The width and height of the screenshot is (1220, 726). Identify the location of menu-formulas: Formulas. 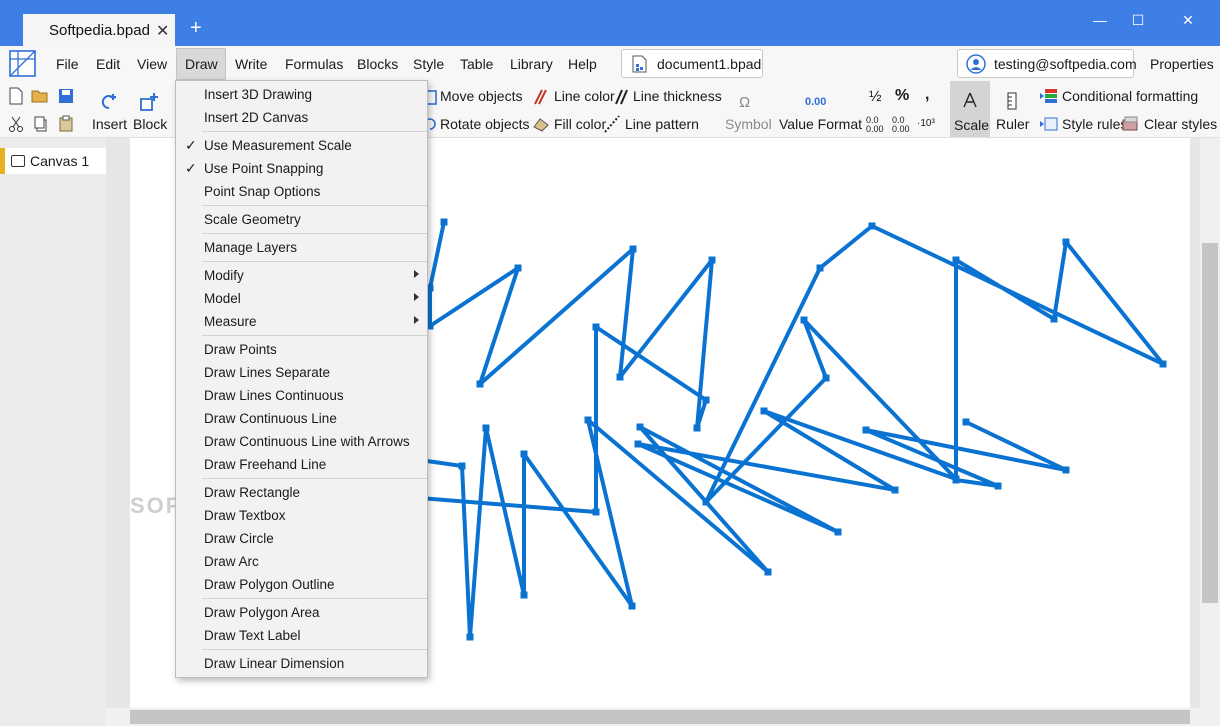
(314, 64).